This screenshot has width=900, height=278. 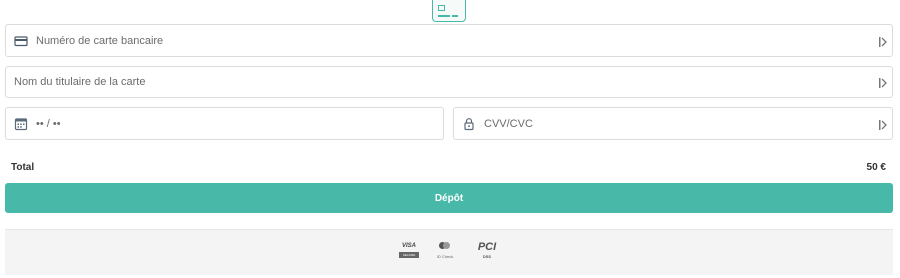 I want to click on expiry-date-input, so click(x=239, y=123).